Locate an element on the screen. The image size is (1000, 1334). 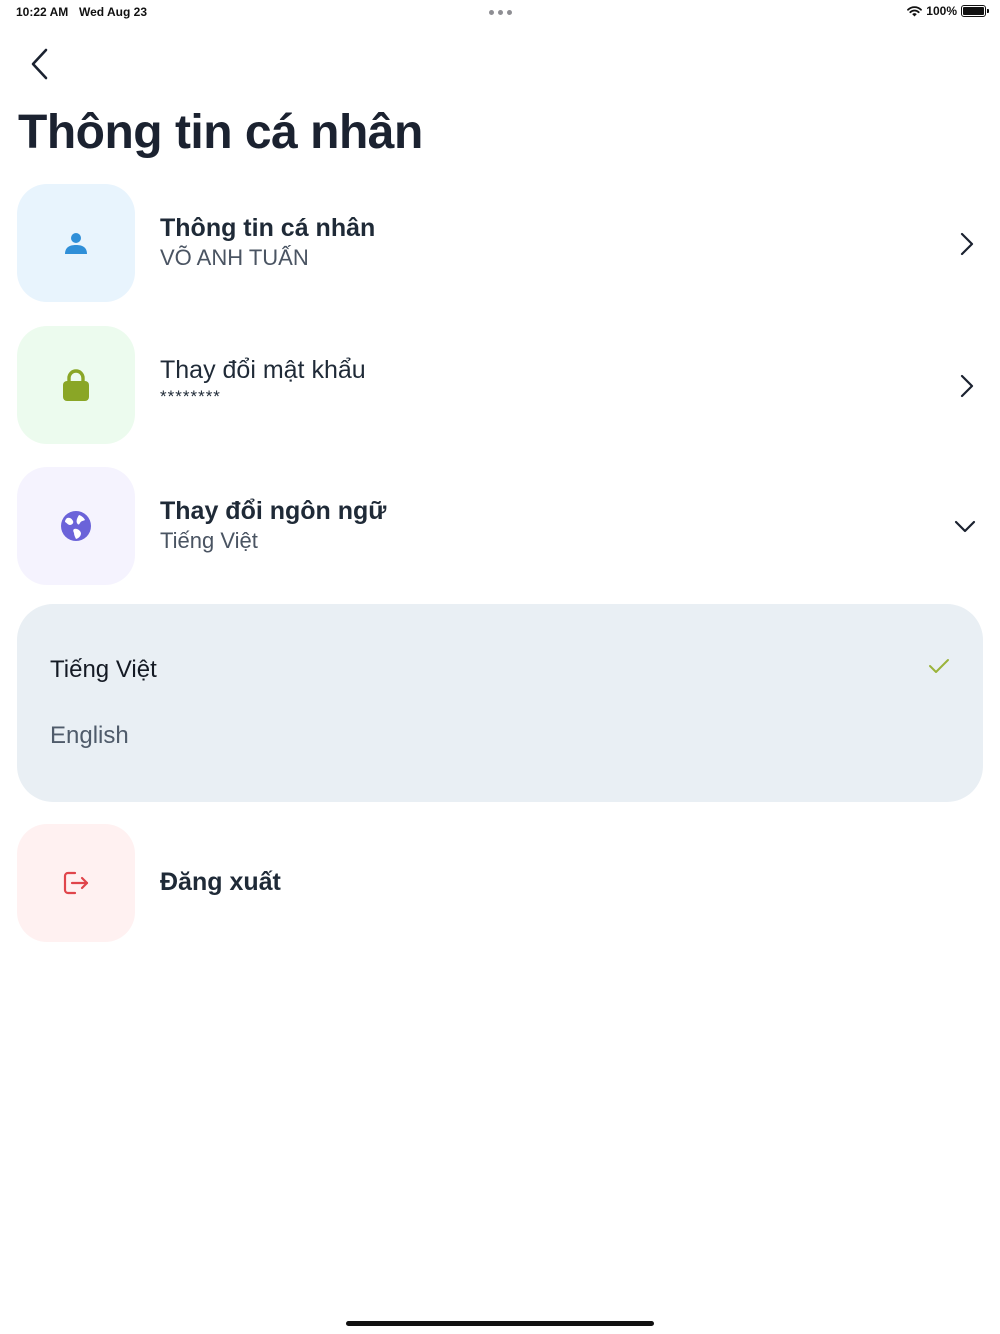
globe-icon is located at coordinates (76, 526).